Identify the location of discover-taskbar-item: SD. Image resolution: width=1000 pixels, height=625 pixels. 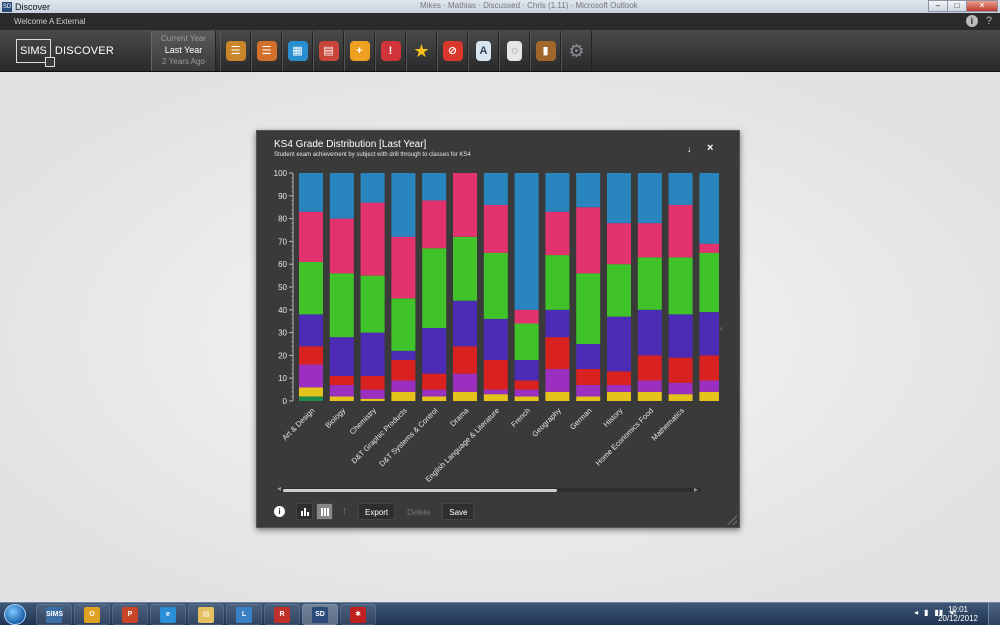
(320, 614).